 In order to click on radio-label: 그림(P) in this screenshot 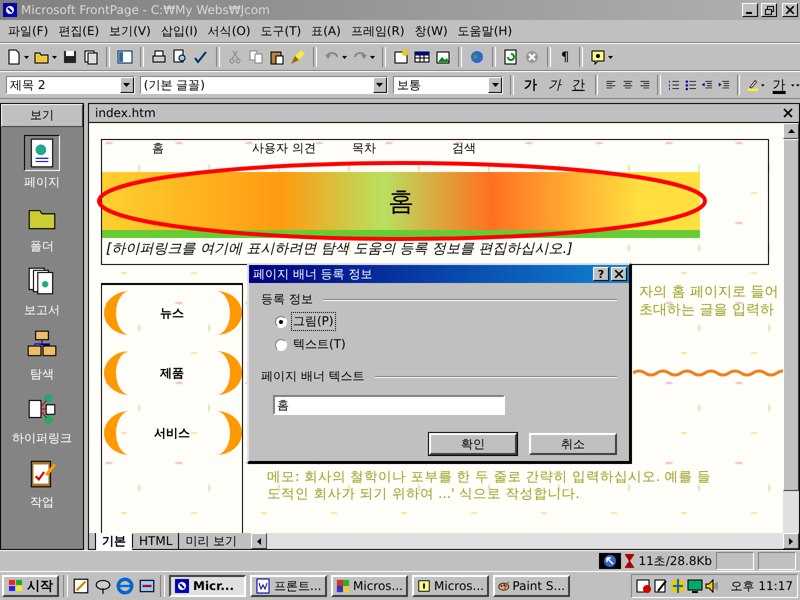, I will do `click(313, 321)`.